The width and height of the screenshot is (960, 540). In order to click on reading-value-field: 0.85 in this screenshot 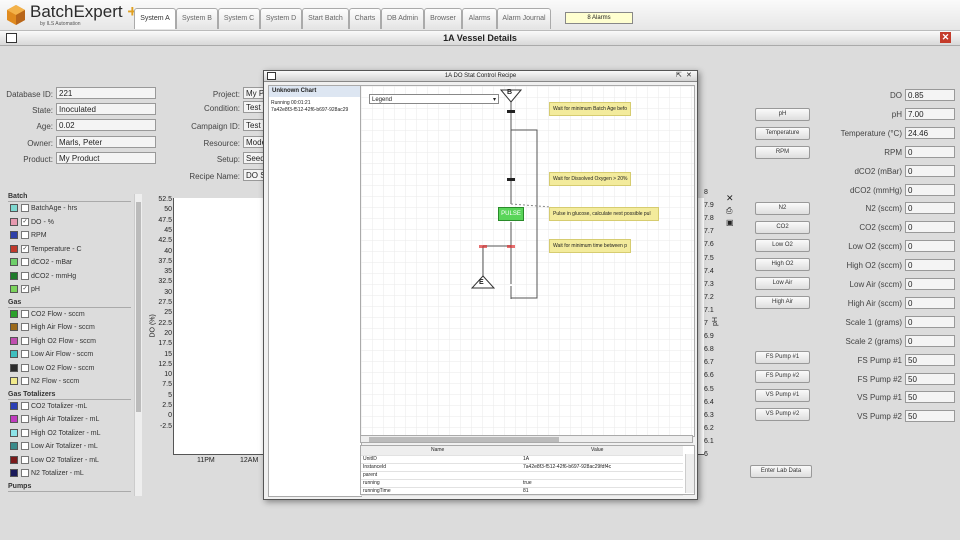, I will do `click(930, 95)`.